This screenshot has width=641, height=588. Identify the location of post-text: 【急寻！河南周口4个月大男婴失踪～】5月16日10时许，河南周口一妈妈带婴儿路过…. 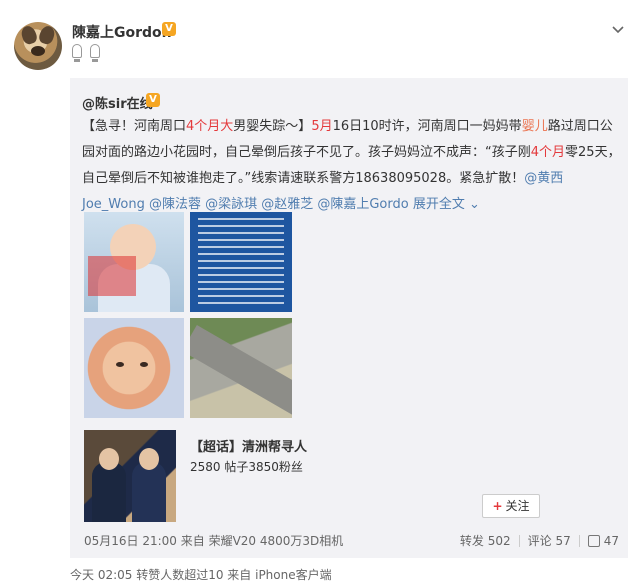
(352, 166).